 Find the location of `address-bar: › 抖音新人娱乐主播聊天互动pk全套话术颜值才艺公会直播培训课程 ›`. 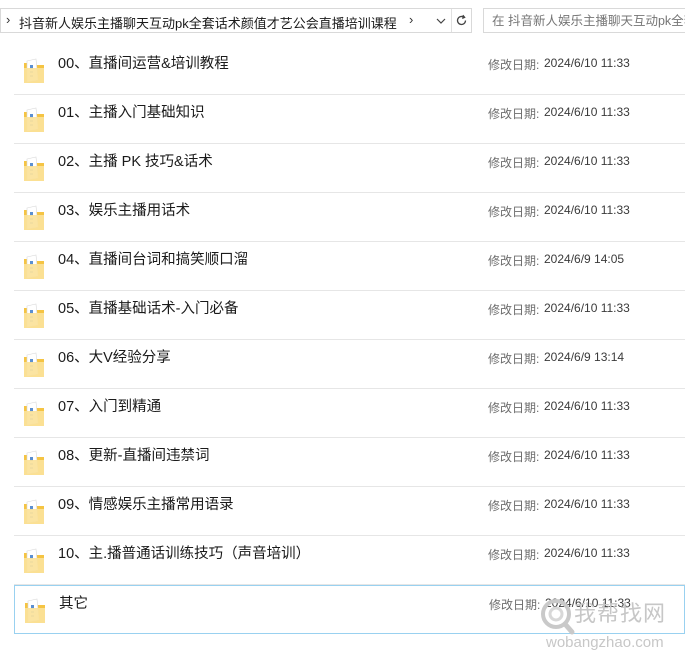

address-bar: › 抖音新人娱乐主播聊天互动pk全套话术颜值才艺公会直播培训课程 › is located at coordinates (236, 20).